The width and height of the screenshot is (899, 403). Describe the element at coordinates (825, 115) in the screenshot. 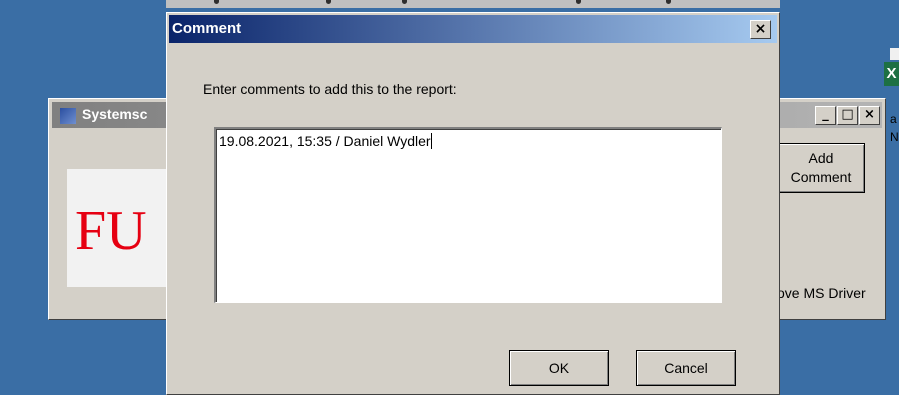

I see `minimize-icon: _` at that location.